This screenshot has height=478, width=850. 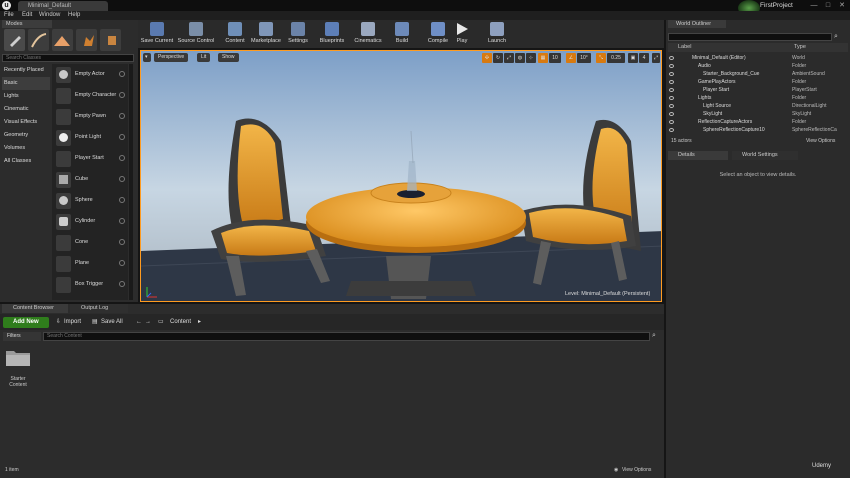 What do you see at coordinates (758, 98) in the screenshot?
I see `outliner-row: Lights Folder` at bounding box center [758, 98].